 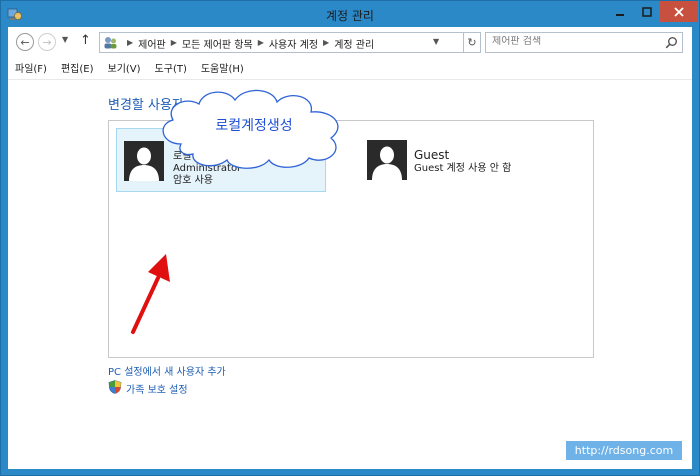 I want to click on forward-button: →, so click(x=47, y=42).